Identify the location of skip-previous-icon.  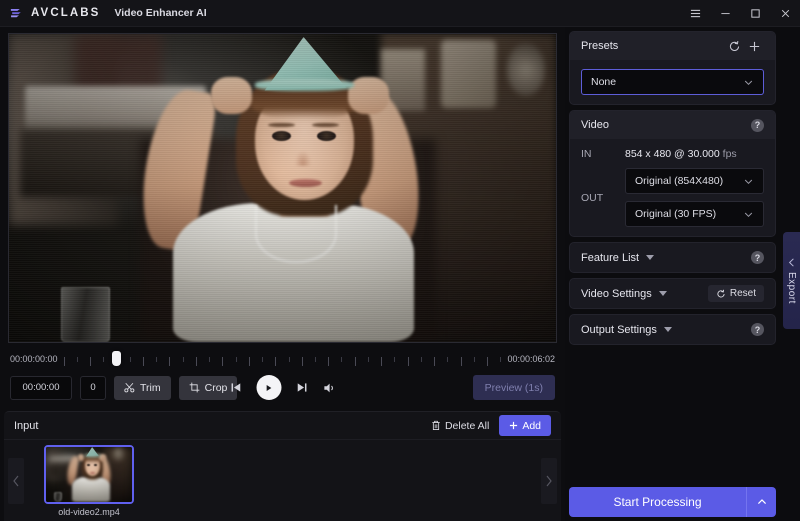
(235, 387).